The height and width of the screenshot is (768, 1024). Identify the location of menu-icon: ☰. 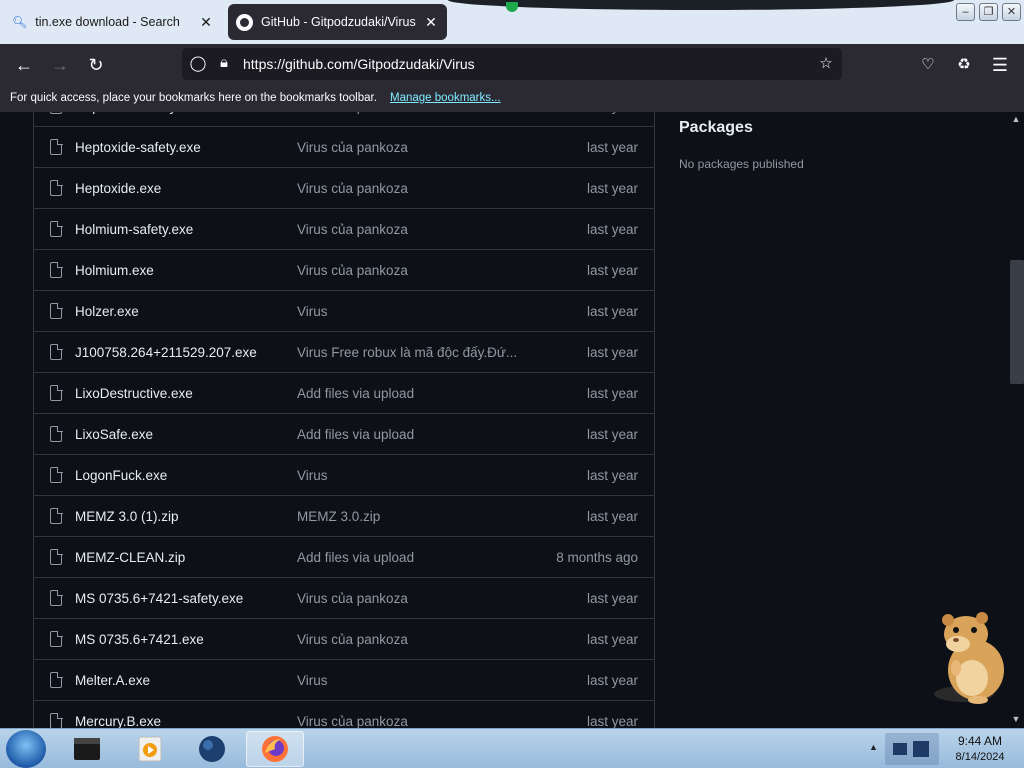
(1000, 65).